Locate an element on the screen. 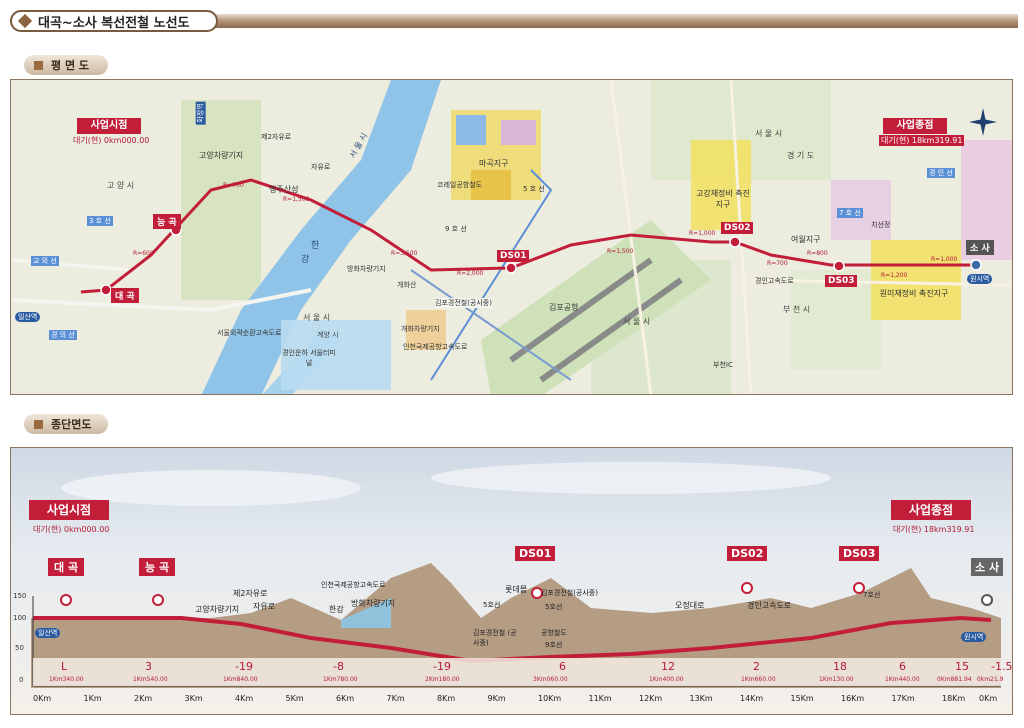 The width and height of the screenshot is (1024, 728). profile-goyang-depot: 고양차량기지 is located at coordinates (217, 609).